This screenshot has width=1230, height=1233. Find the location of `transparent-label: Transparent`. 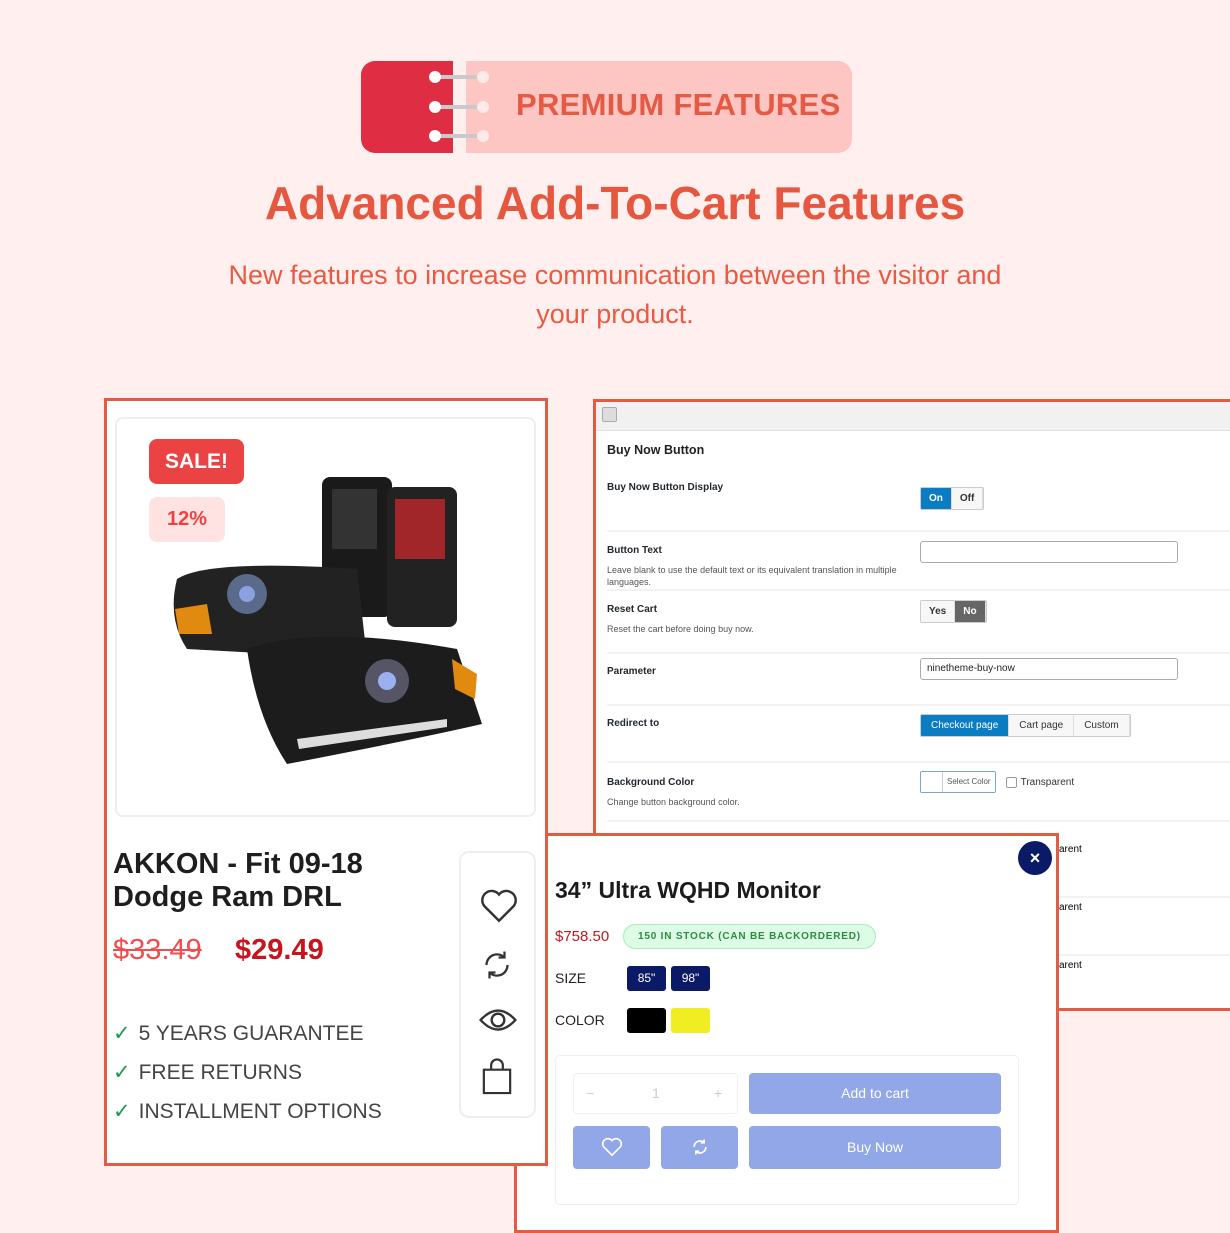

transparent-label: Transparent is located at coordinates (1047, 782).